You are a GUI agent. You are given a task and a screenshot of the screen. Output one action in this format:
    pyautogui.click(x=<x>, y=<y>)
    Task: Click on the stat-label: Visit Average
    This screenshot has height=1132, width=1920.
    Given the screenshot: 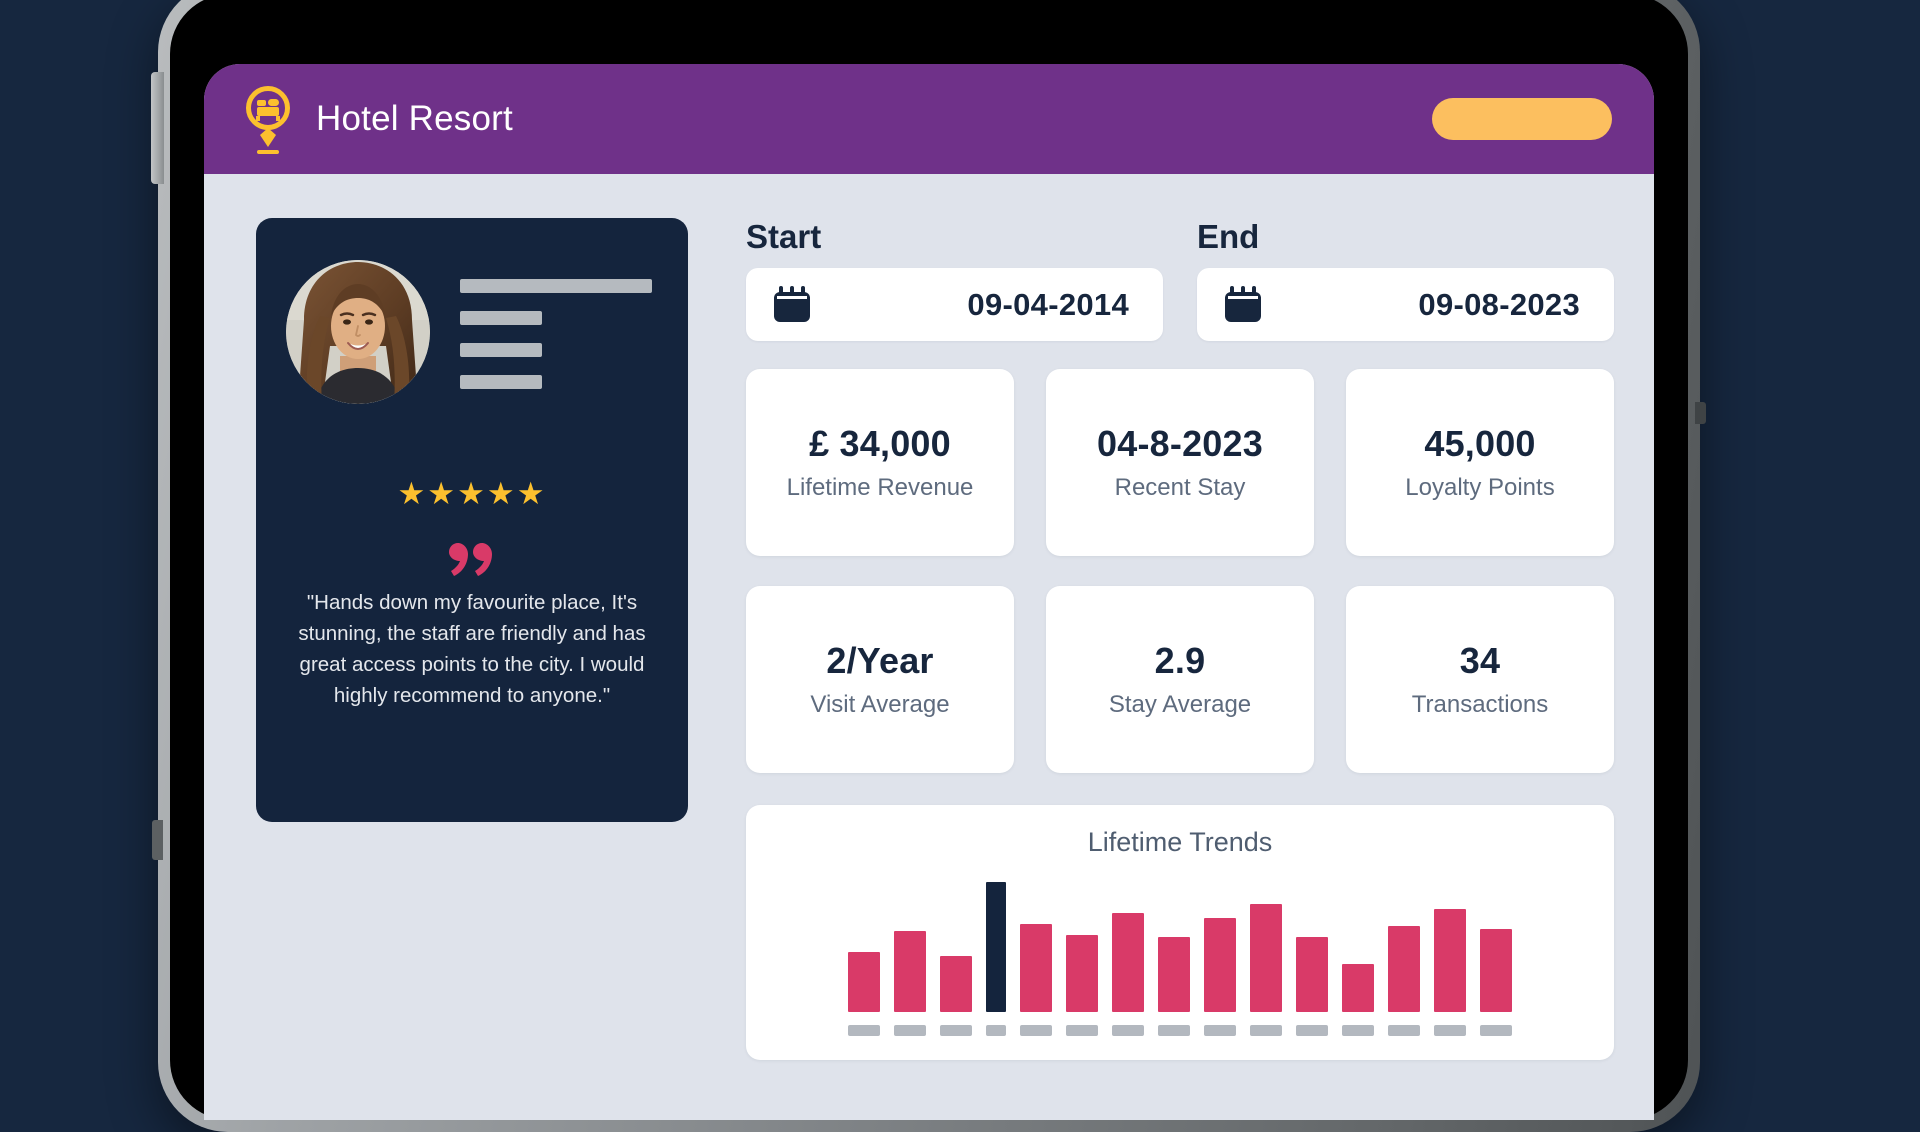 What is the action you would take?
    pyautogui.click(x=880, y=704)
    